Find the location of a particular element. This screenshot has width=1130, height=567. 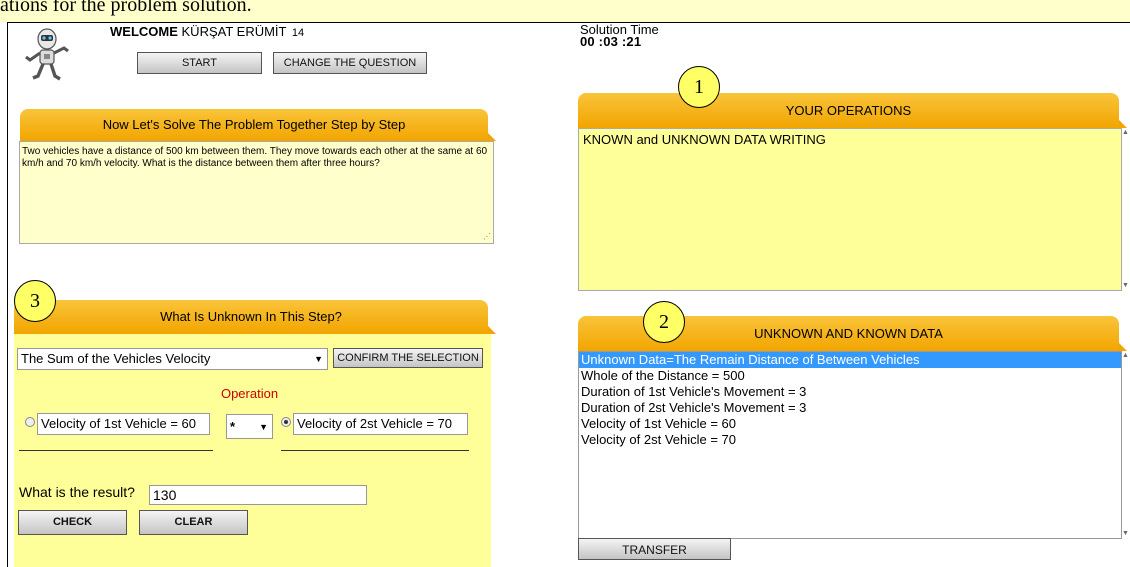

solution-time-value: 00 :03 :21 is located at coordinates (611, 41).